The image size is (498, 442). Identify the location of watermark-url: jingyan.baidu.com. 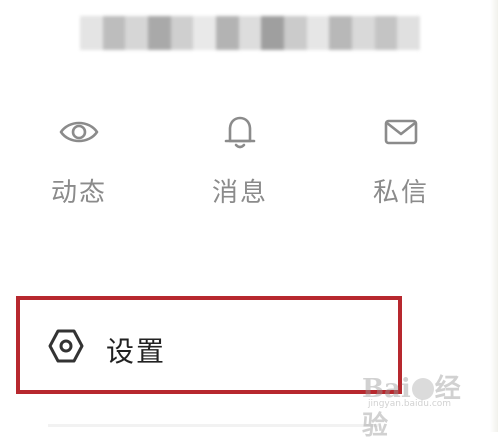
(410, 404).